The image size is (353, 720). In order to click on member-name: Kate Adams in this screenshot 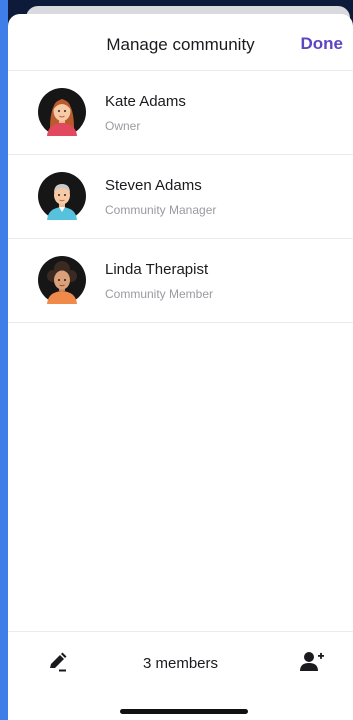, I will do `click(145, 101)`.